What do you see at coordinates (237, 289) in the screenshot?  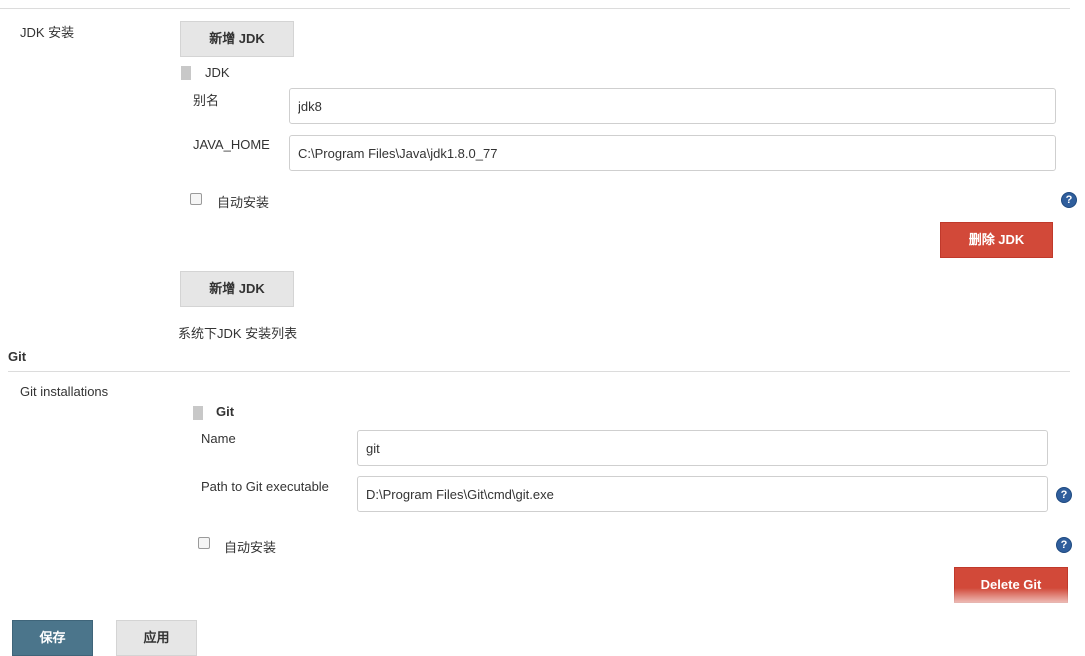 I see `add-jdk-button-2: 新增 JDK` at bounding box center [237, 289].